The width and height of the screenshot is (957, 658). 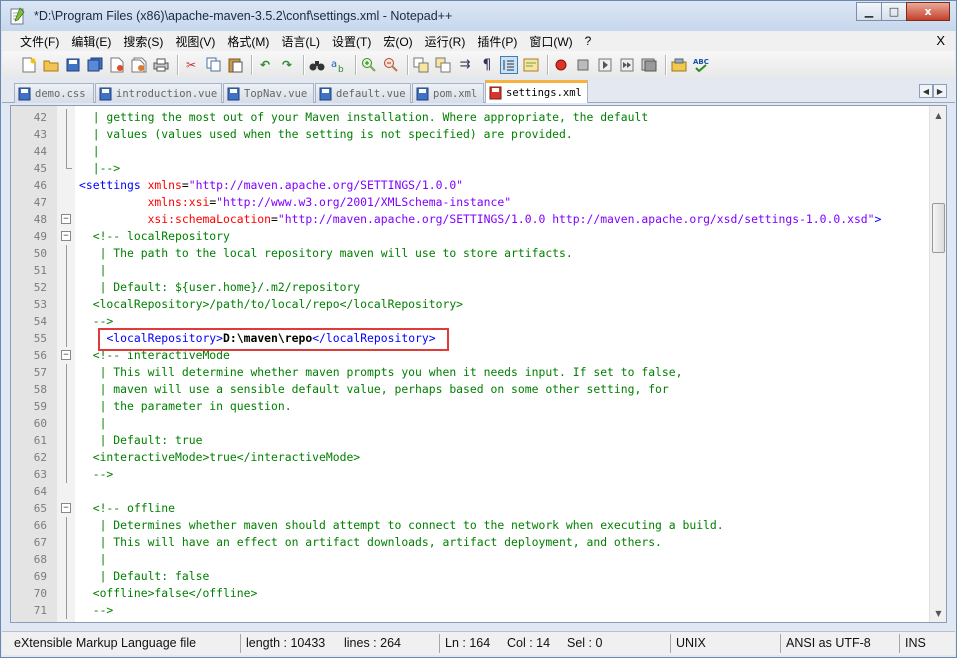 I want to click on fold-end-icon, so click(x=69, y=164).